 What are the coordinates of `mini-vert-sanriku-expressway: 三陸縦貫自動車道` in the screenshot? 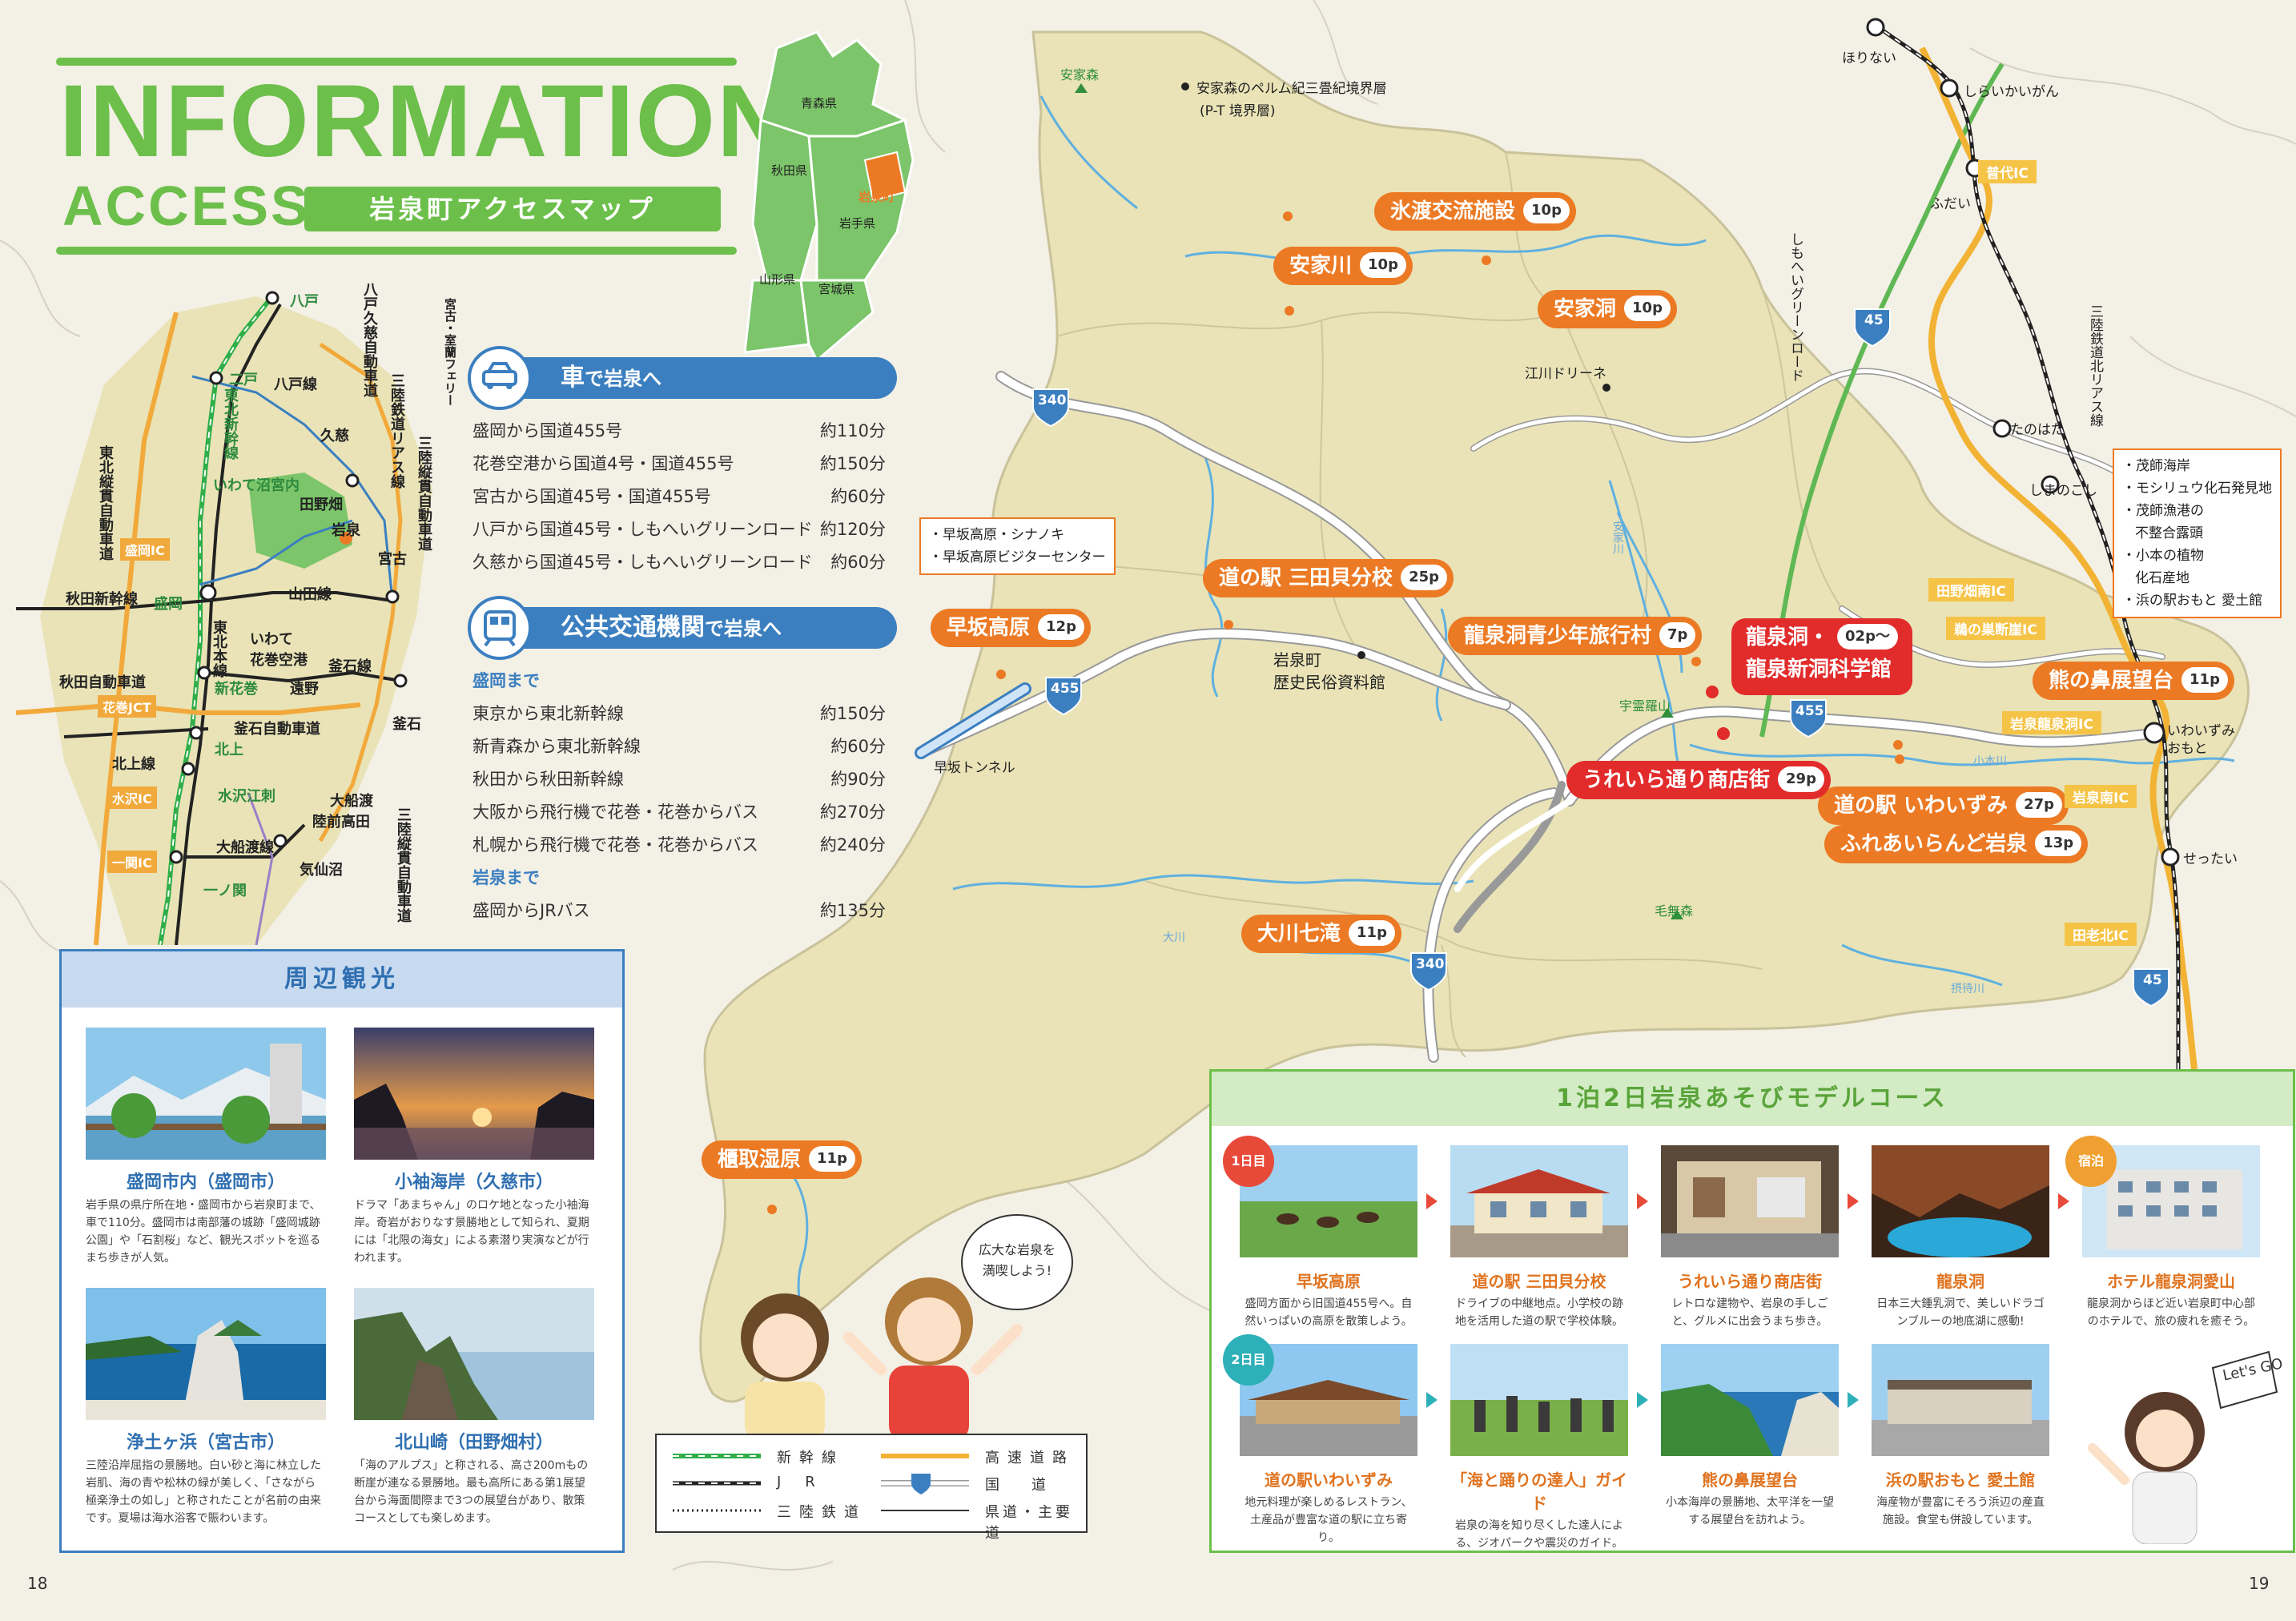 It's located at (424, 493).